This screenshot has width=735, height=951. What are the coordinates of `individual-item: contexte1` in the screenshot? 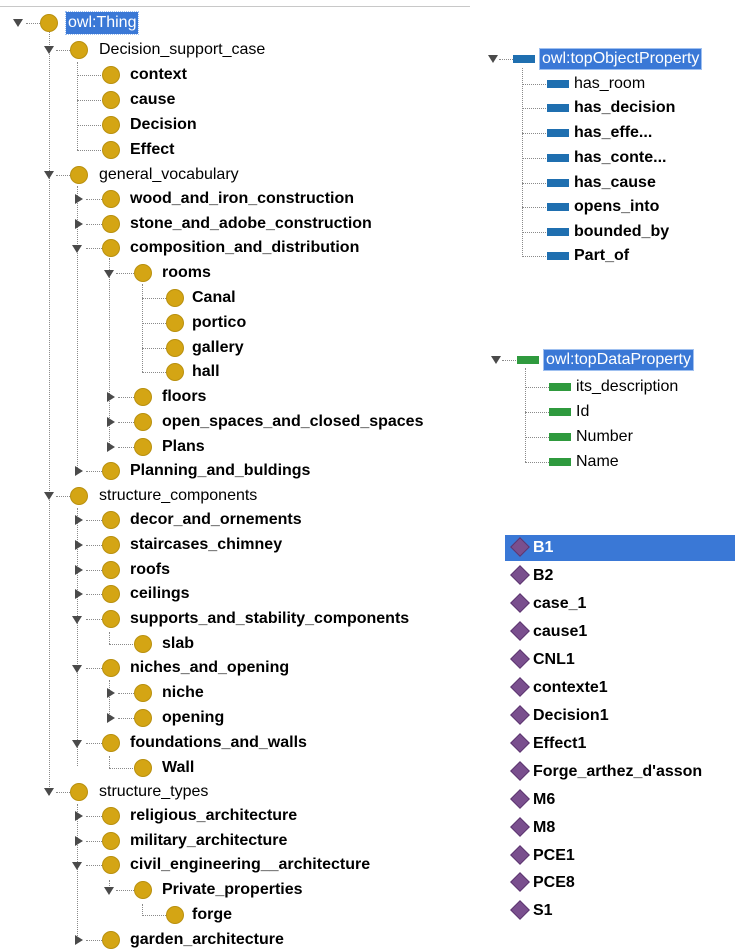 It's located at (620, 688).